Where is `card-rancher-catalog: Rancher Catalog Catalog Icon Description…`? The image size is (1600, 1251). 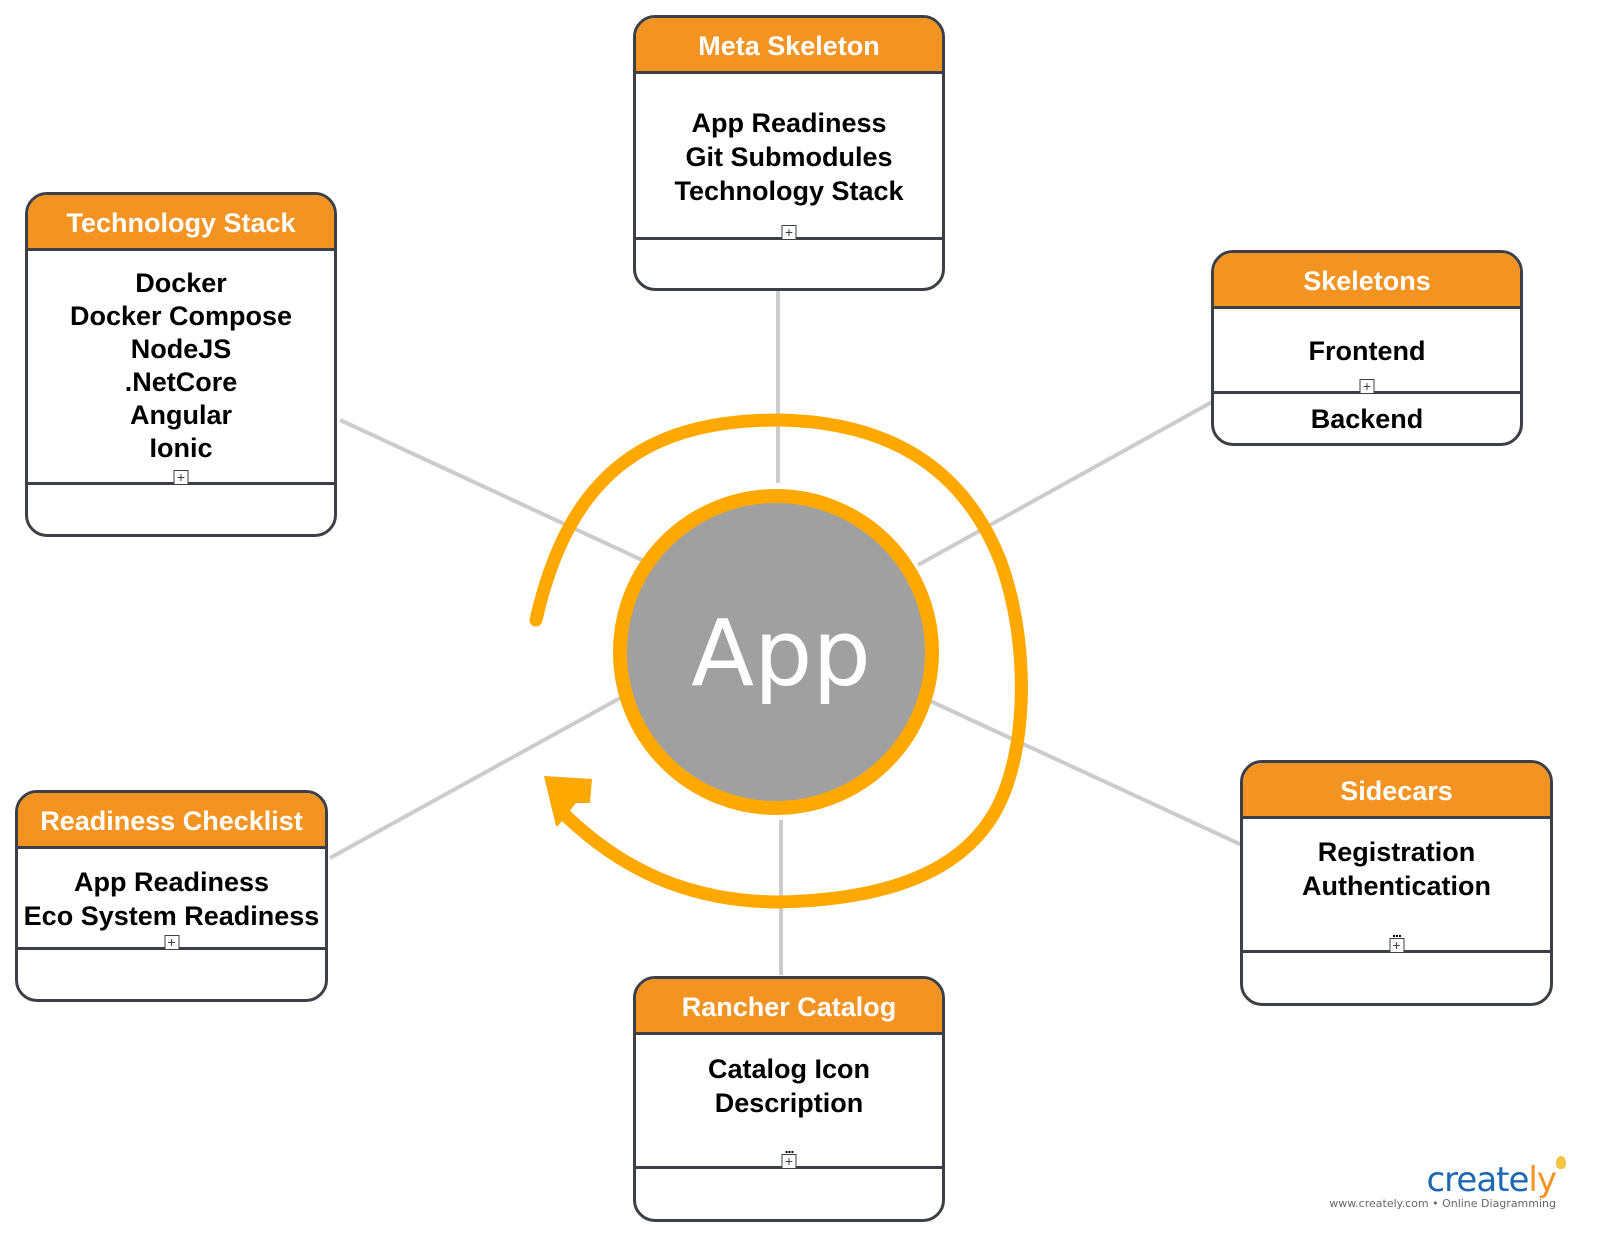
card-rancher-catalog: Rancher Catalog Catalog Icon Description… is located at coordinates (789, 1099).